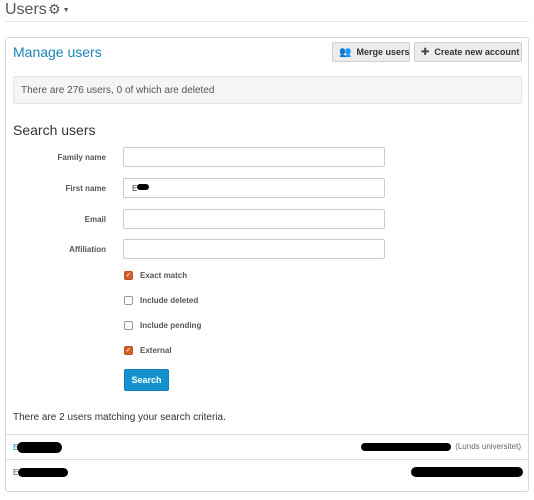  What do you see at coordinates (267, 11) in the screenshot?
I see `page-header: Users ⚙ ▼` at bounding box center [267, 11].